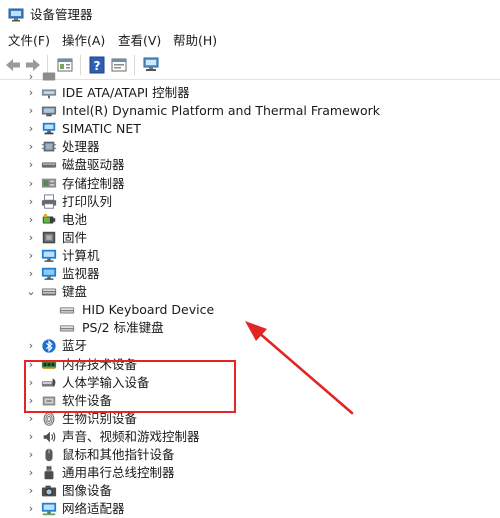 The height and width of the screenshot is (518, 500). Describe the element at coordinates (49, 111) in the screenshot. I see `thermal-framework-icon` at that location.